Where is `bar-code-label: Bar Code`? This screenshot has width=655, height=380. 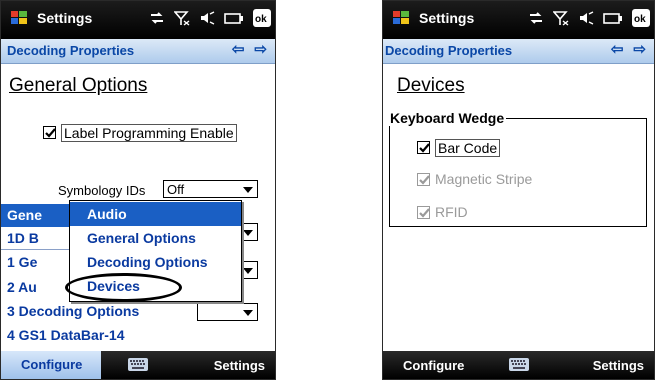 bar-code-label: Bar Code is located at coordinates (468, 148).